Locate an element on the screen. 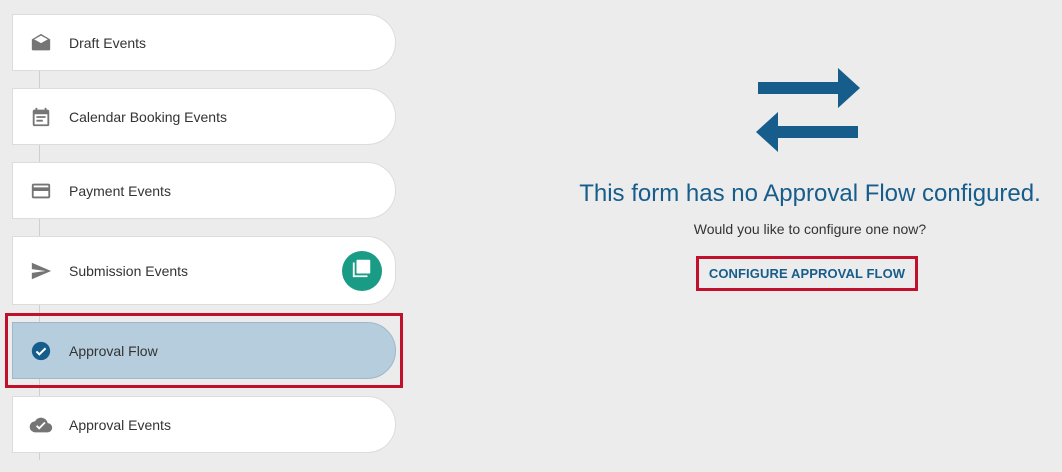  credit-card-icon is located at coordinates (41, 191).